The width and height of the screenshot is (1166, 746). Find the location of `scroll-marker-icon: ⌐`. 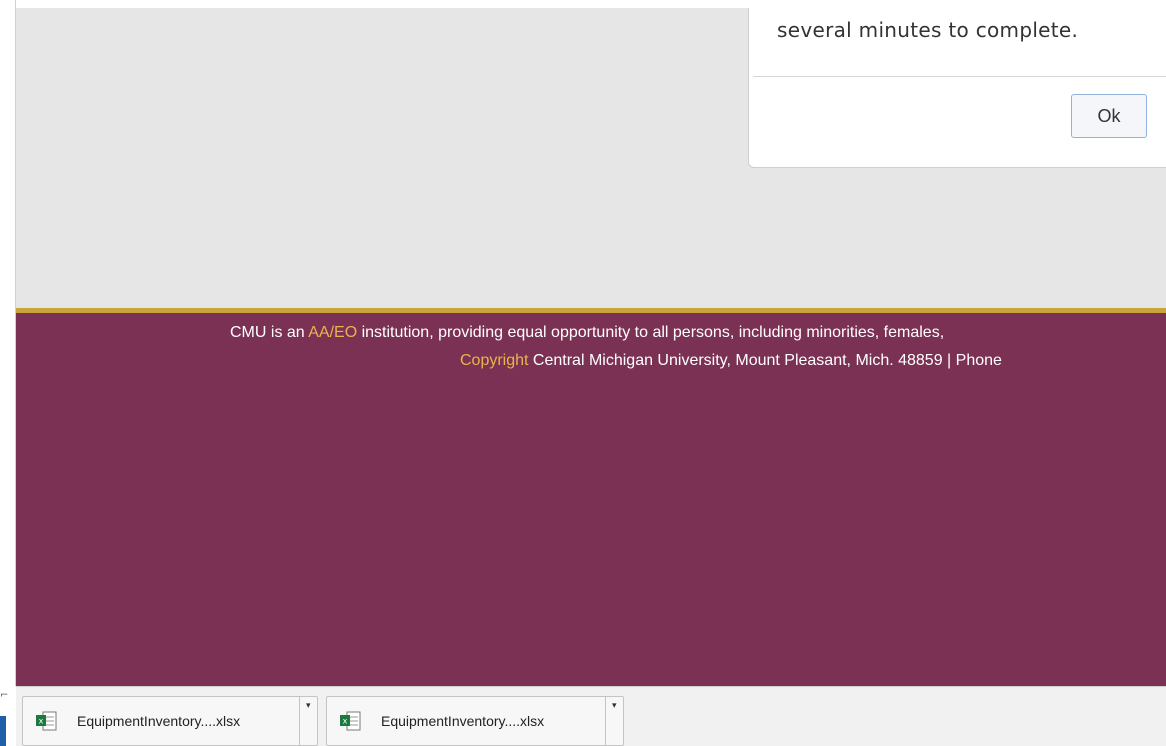

scroll-marker-icon: ⌐ is located at coordinates (4, 695).